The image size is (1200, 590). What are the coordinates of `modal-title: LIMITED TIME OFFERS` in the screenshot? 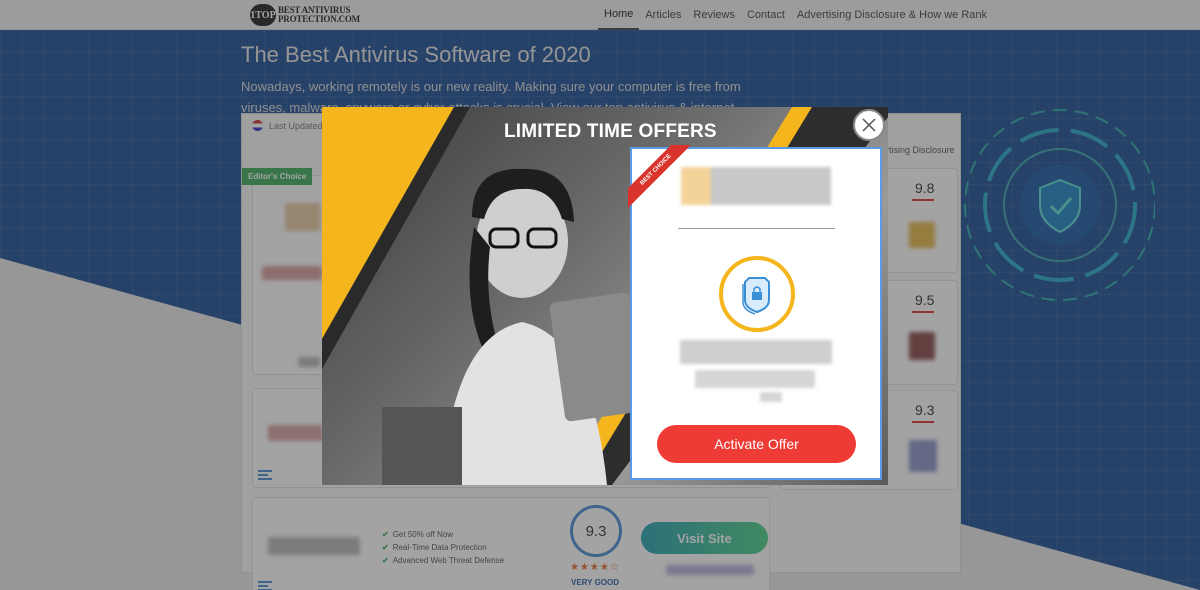 It's located at (610, 131).